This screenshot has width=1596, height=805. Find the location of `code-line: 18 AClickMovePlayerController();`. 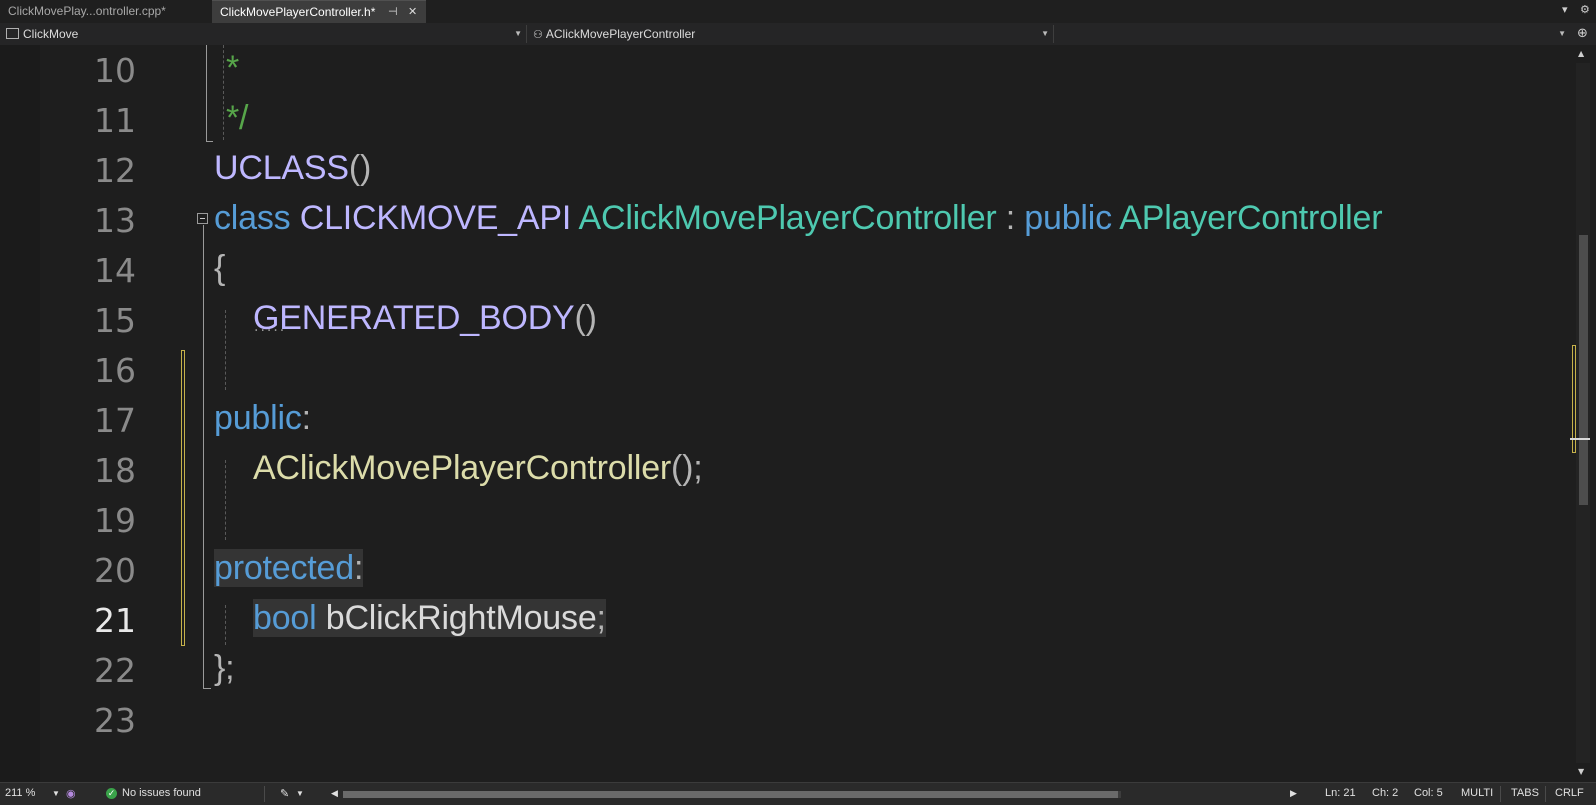

code-line: 18 AClickMovePlayerController(); is located at coordinates (785, 470).